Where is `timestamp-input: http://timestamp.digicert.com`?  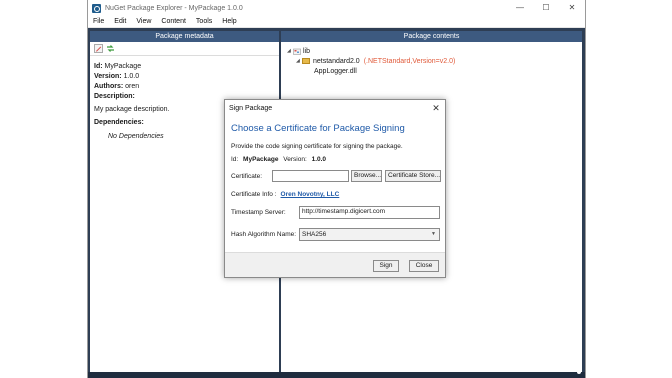
timestamp-input: http://timestamp.digicert.com is located at coordinates (369, 212).